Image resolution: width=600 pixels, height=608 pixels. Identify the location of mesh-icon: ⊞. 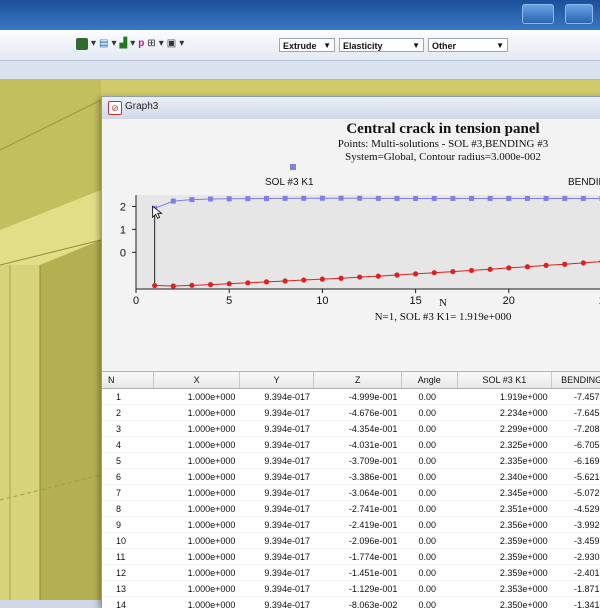
(151, 44).